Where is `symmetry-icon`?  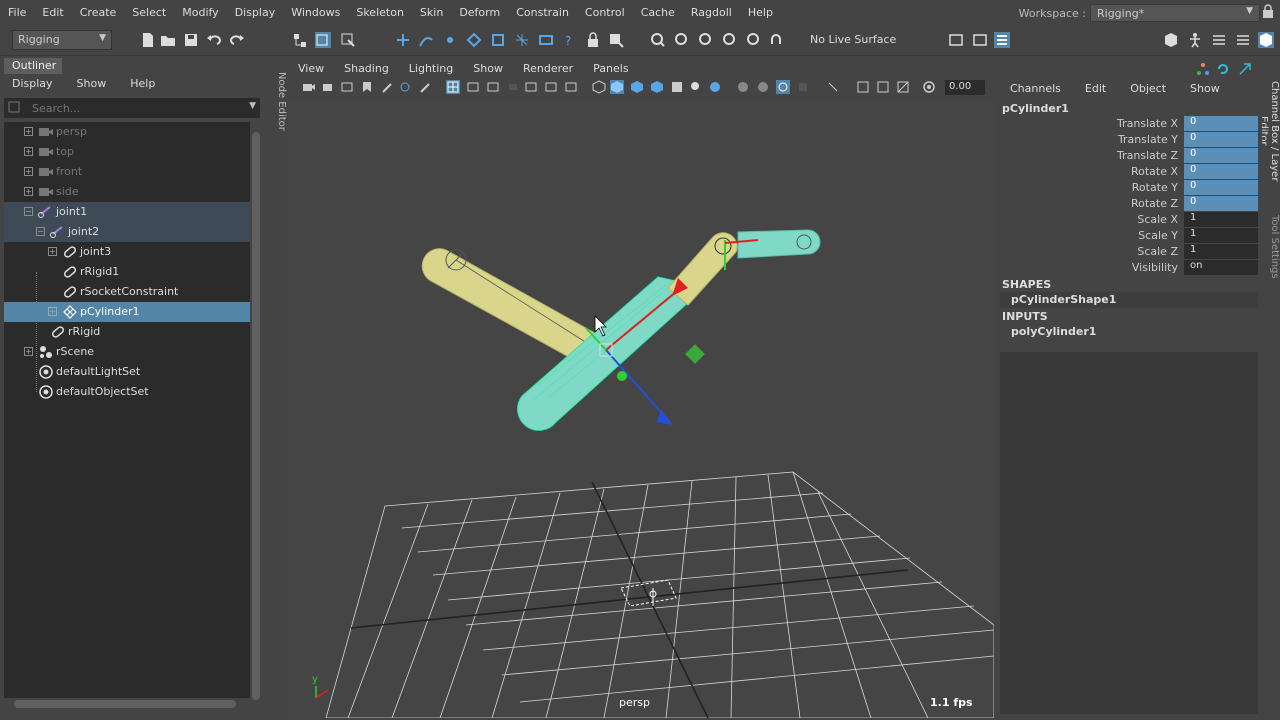 symmetry-icon is located at coordinates (754, 40).